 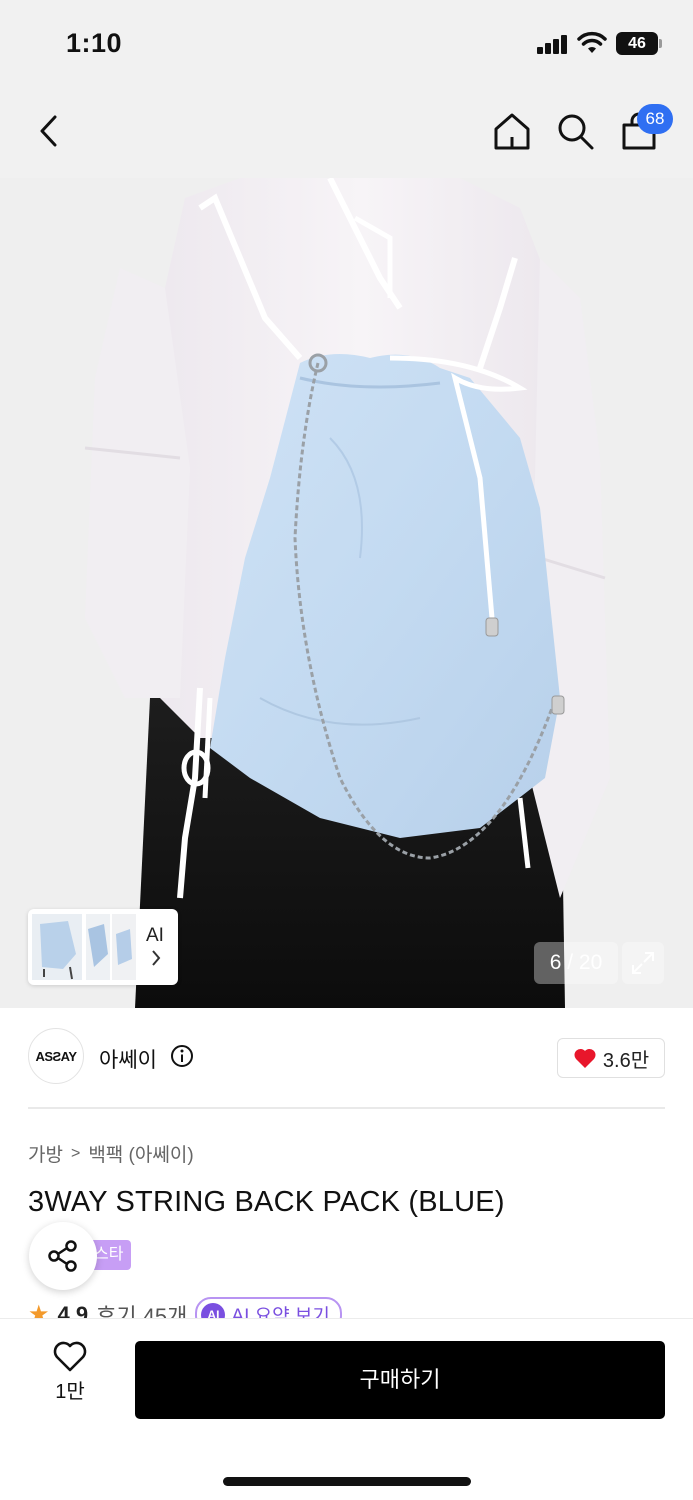 I want to click on back-button, so click(x=50, y=131).